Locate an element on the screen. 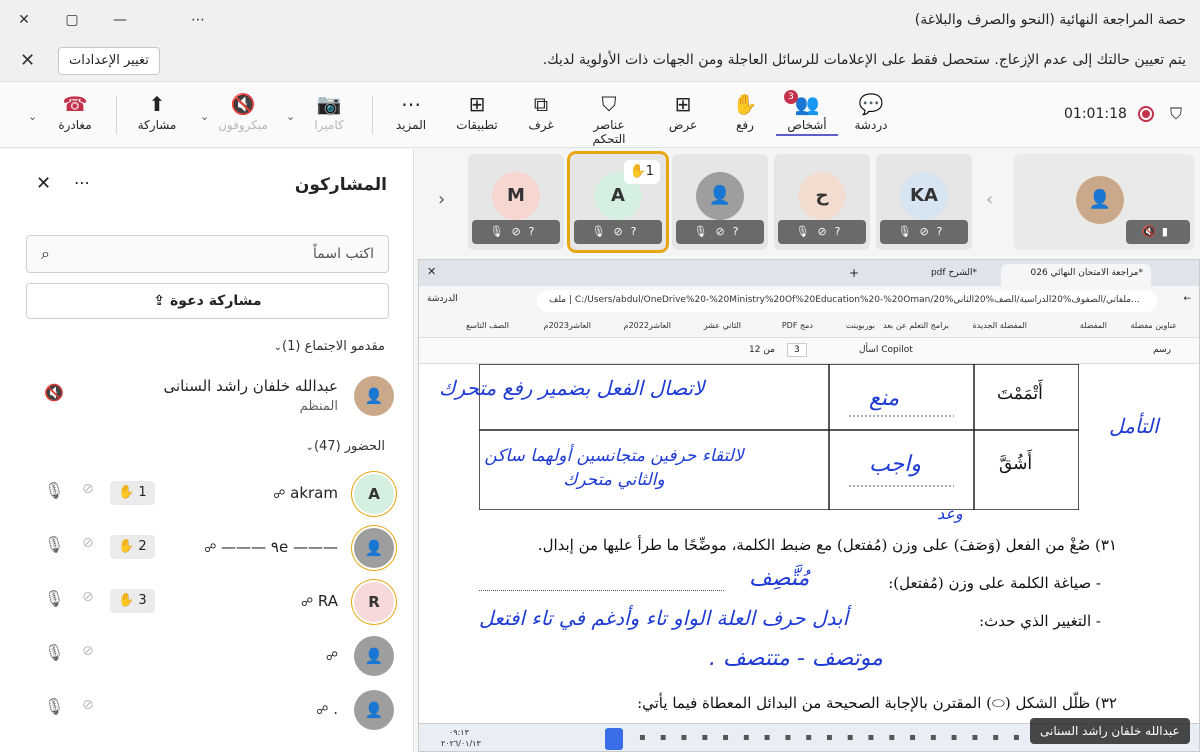 The image size is (1200, 752). close-browser-icon: ✕ is located at coordinates (431, 271).